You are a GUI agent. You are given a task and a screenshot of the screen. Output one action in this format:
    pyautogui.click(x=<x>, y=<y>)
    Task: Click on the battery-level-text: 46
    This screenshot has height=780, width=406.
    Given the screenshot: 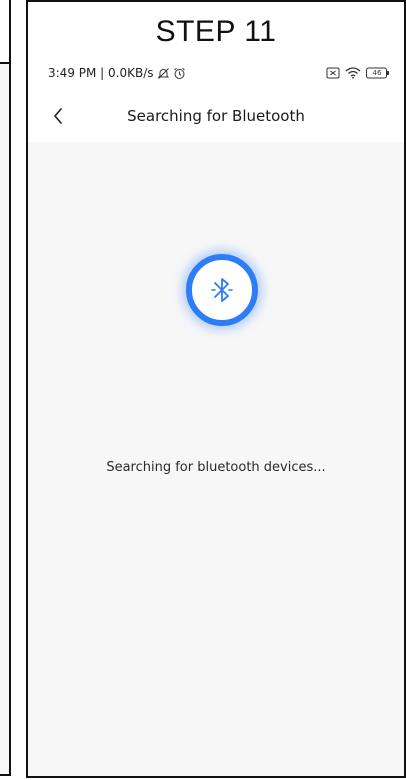 What is the action you would take?
    pyautogui.click(x=377, y=73)
    